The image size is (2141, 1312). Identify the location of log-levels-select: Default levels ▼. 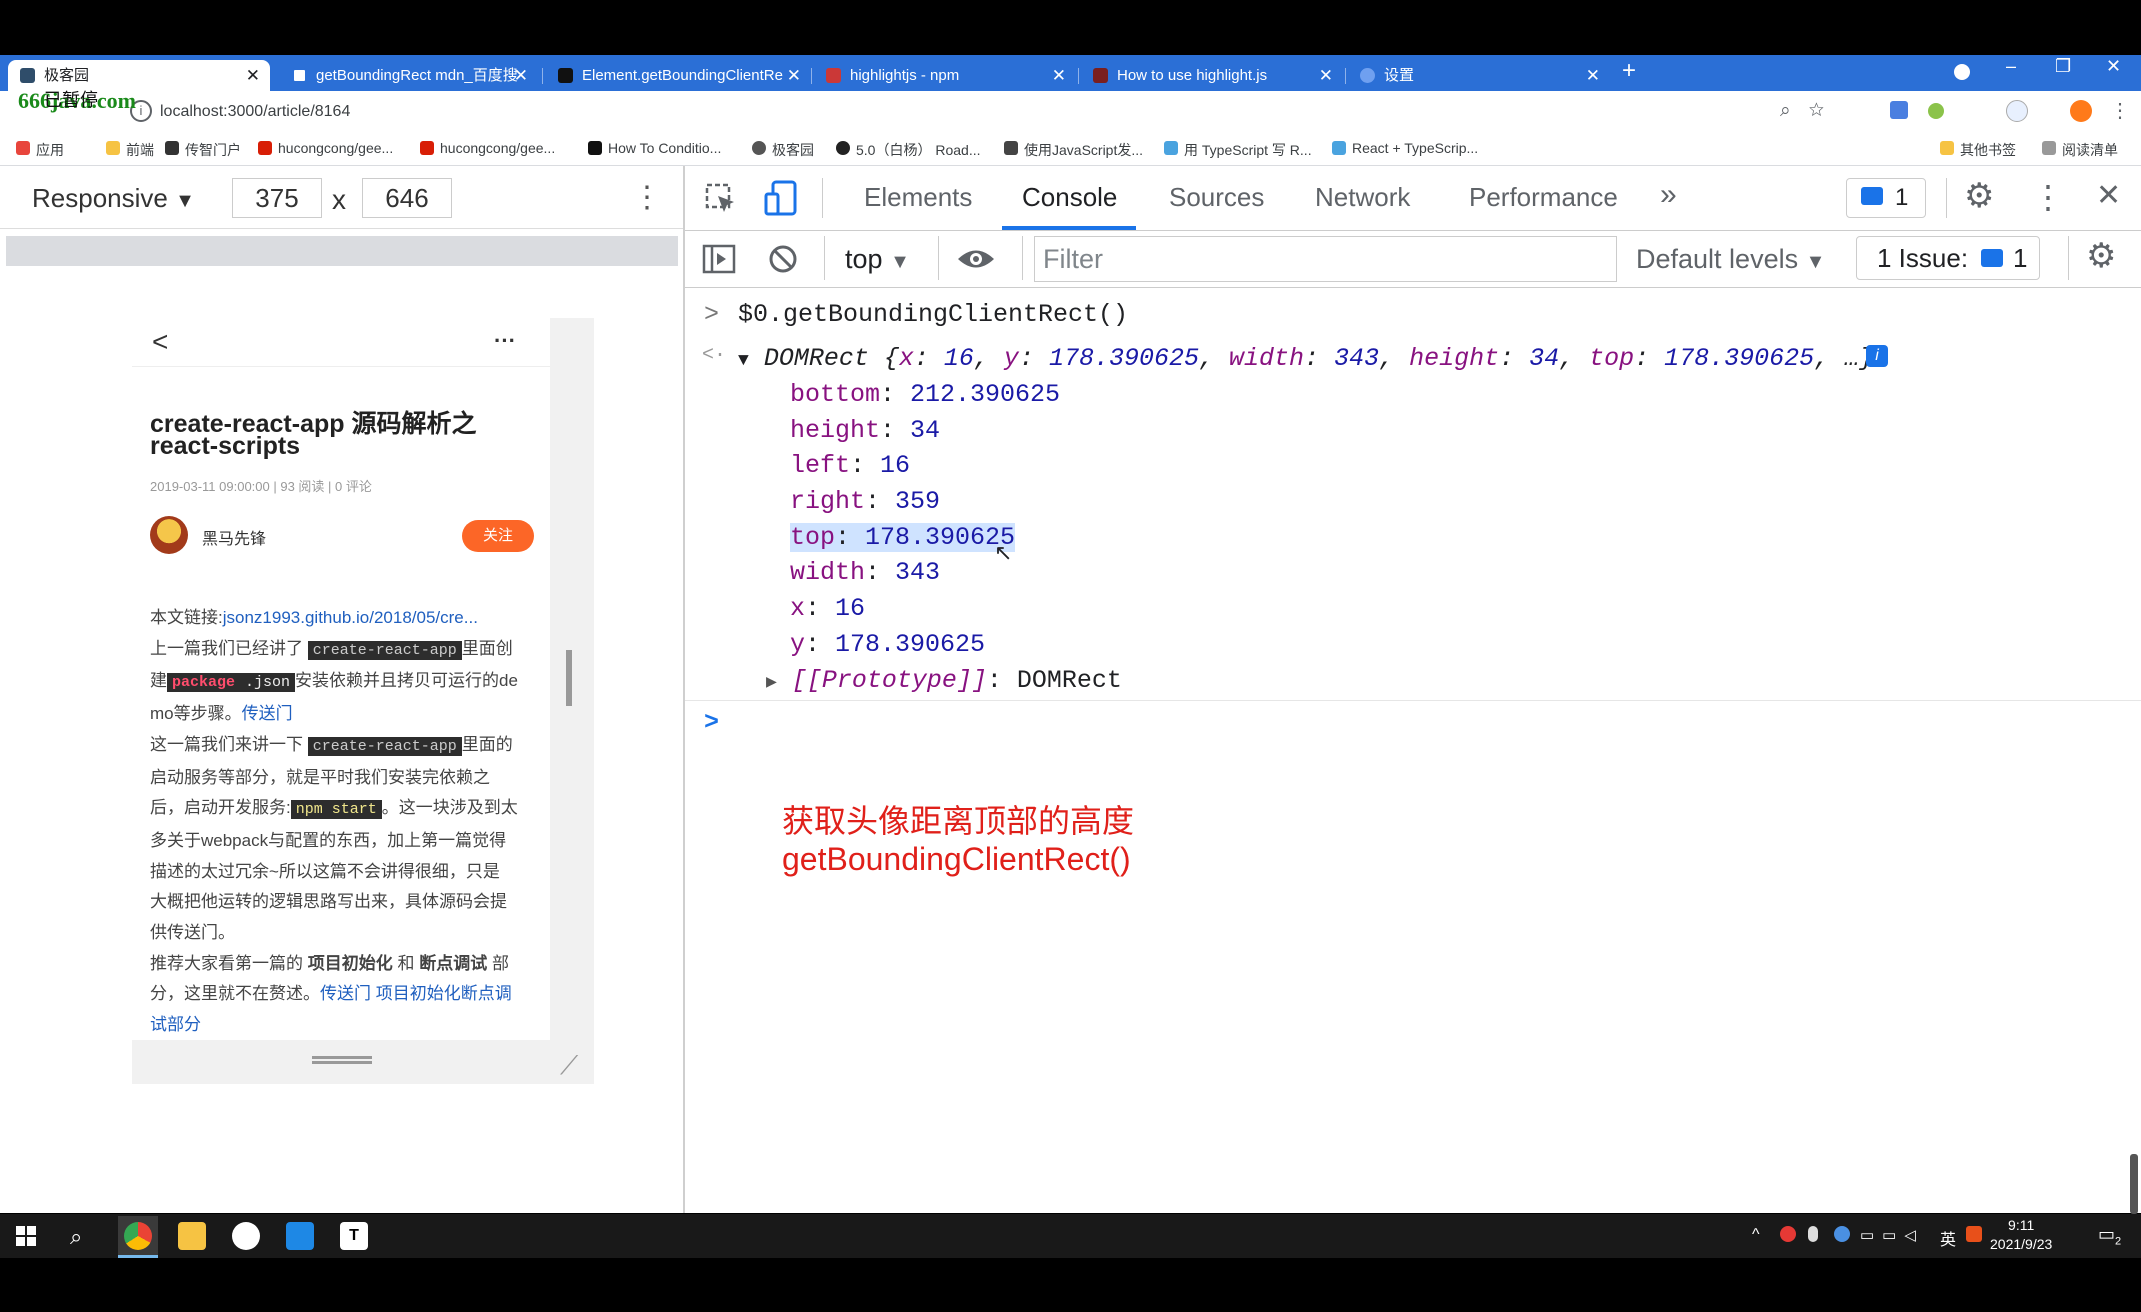
(1730, 259).